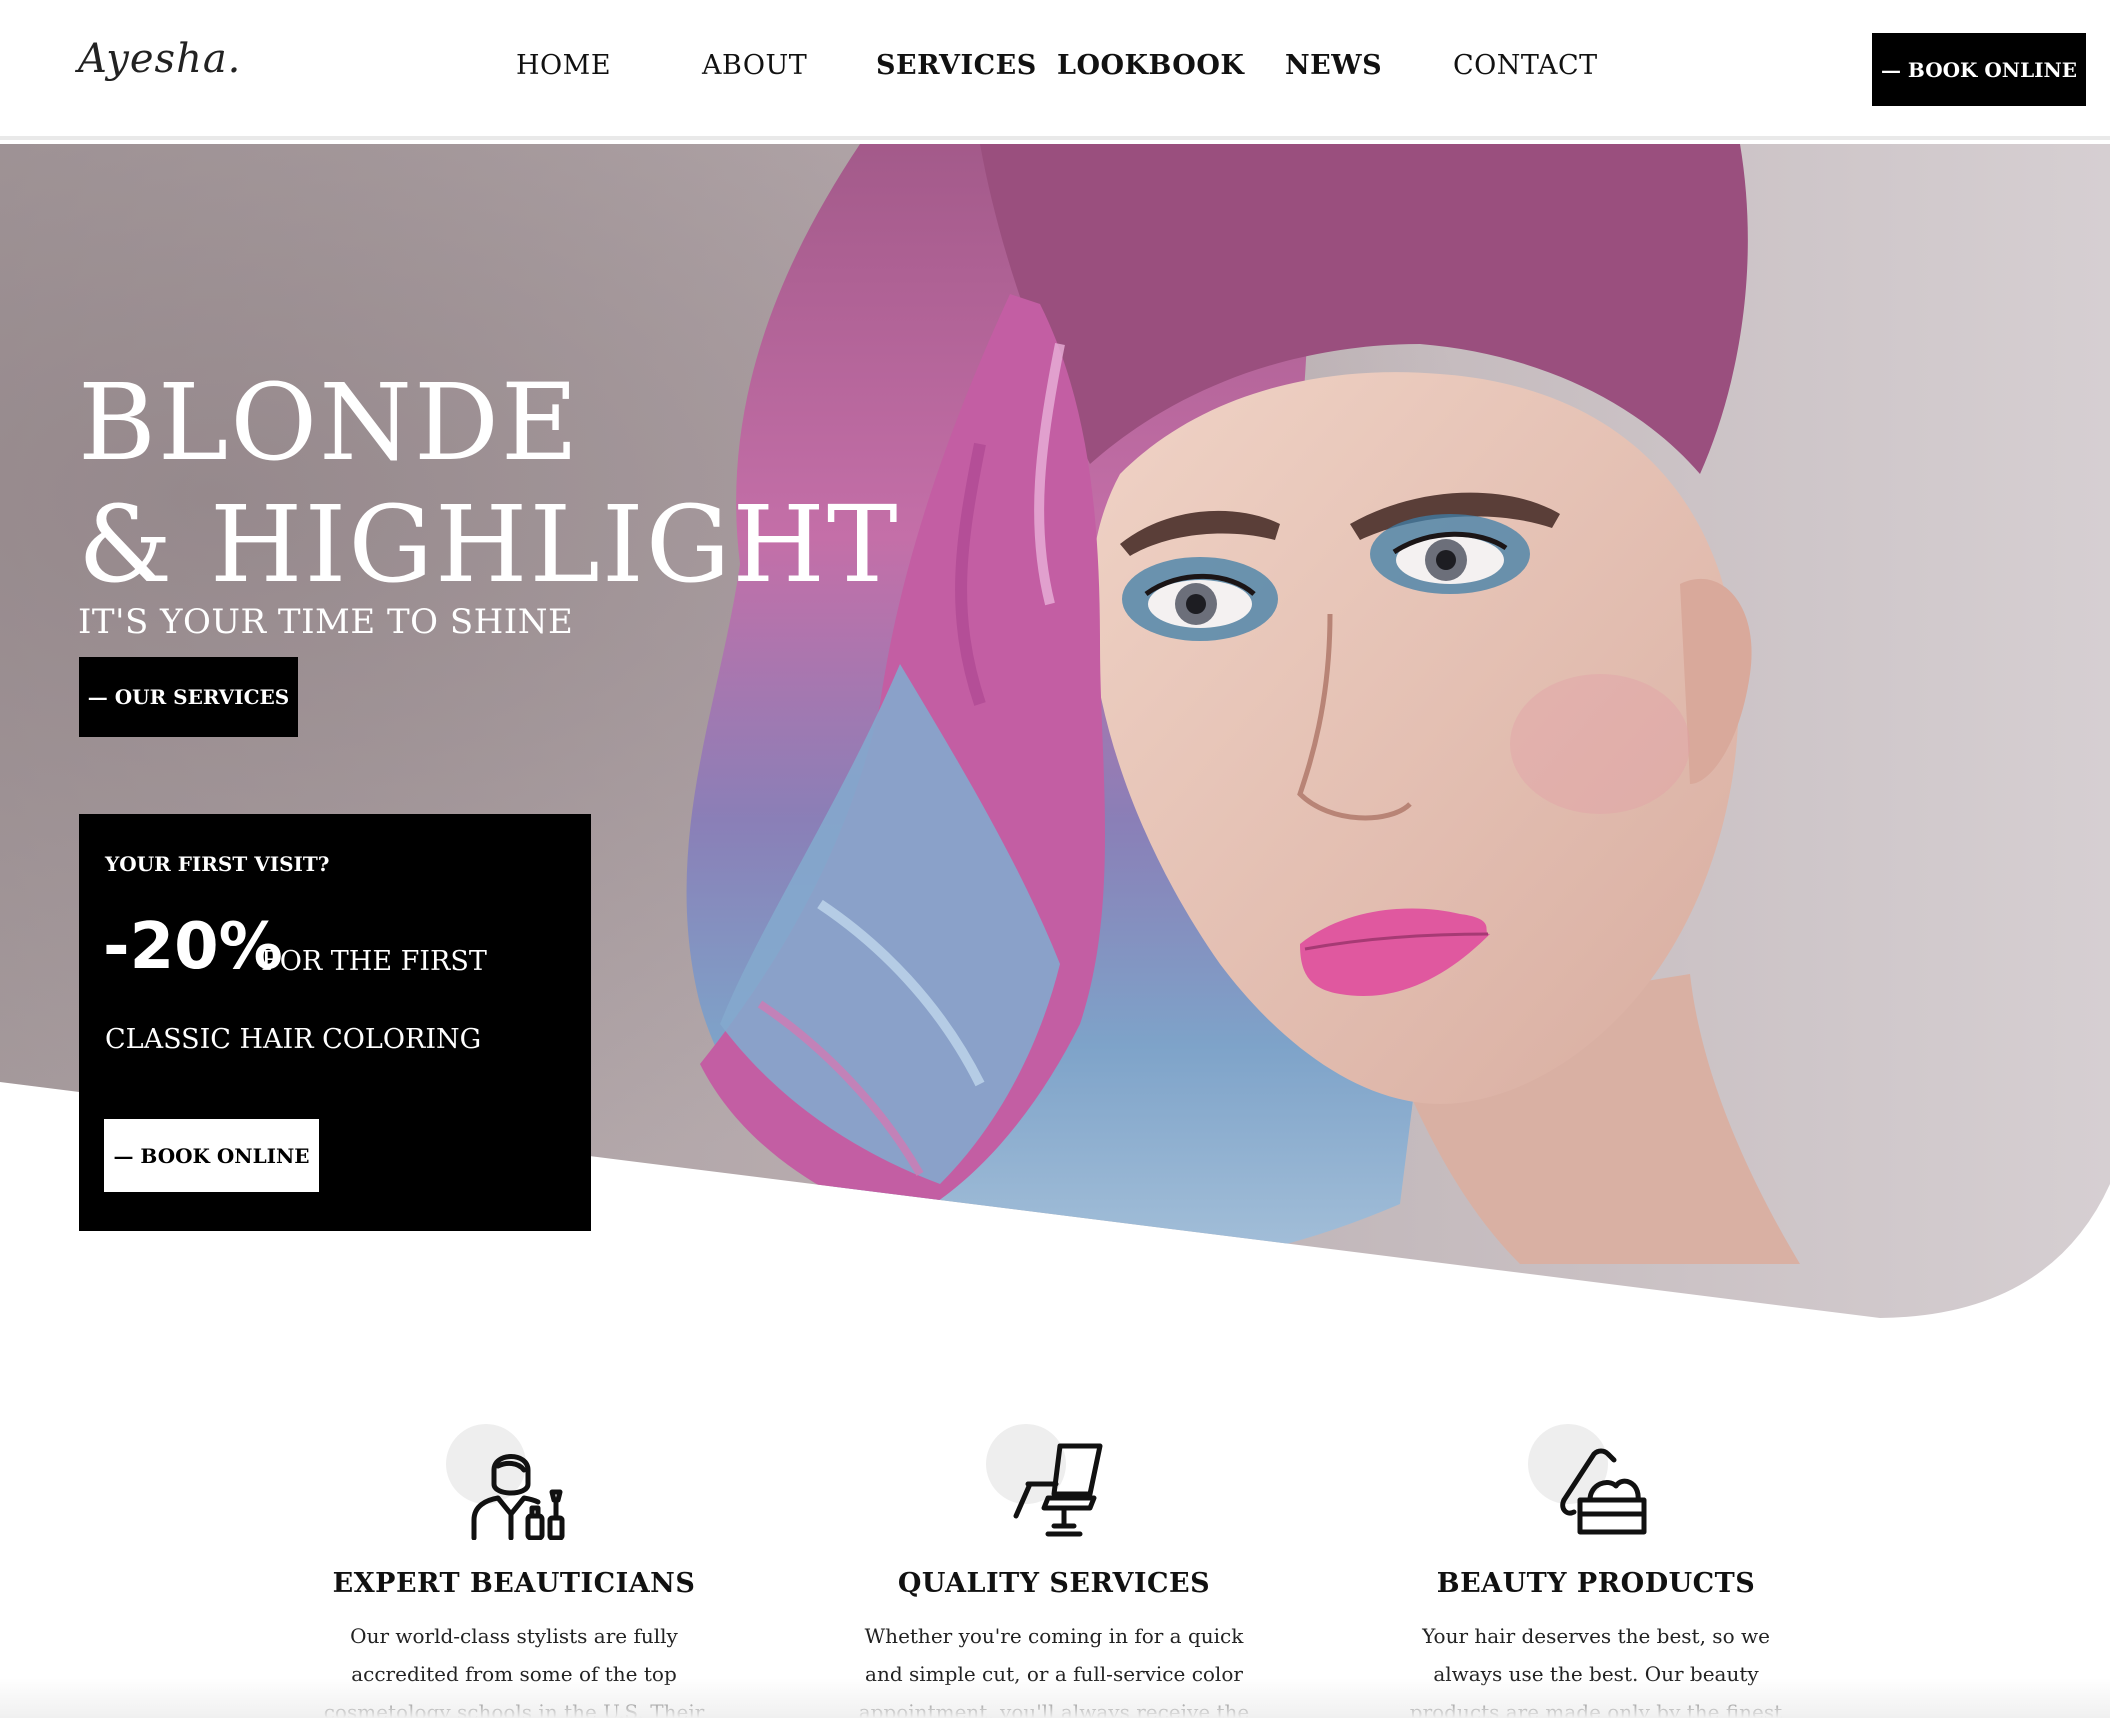  I want to click on feature-title: EXPERT BEAUTICIANS, so click(514, 1583).